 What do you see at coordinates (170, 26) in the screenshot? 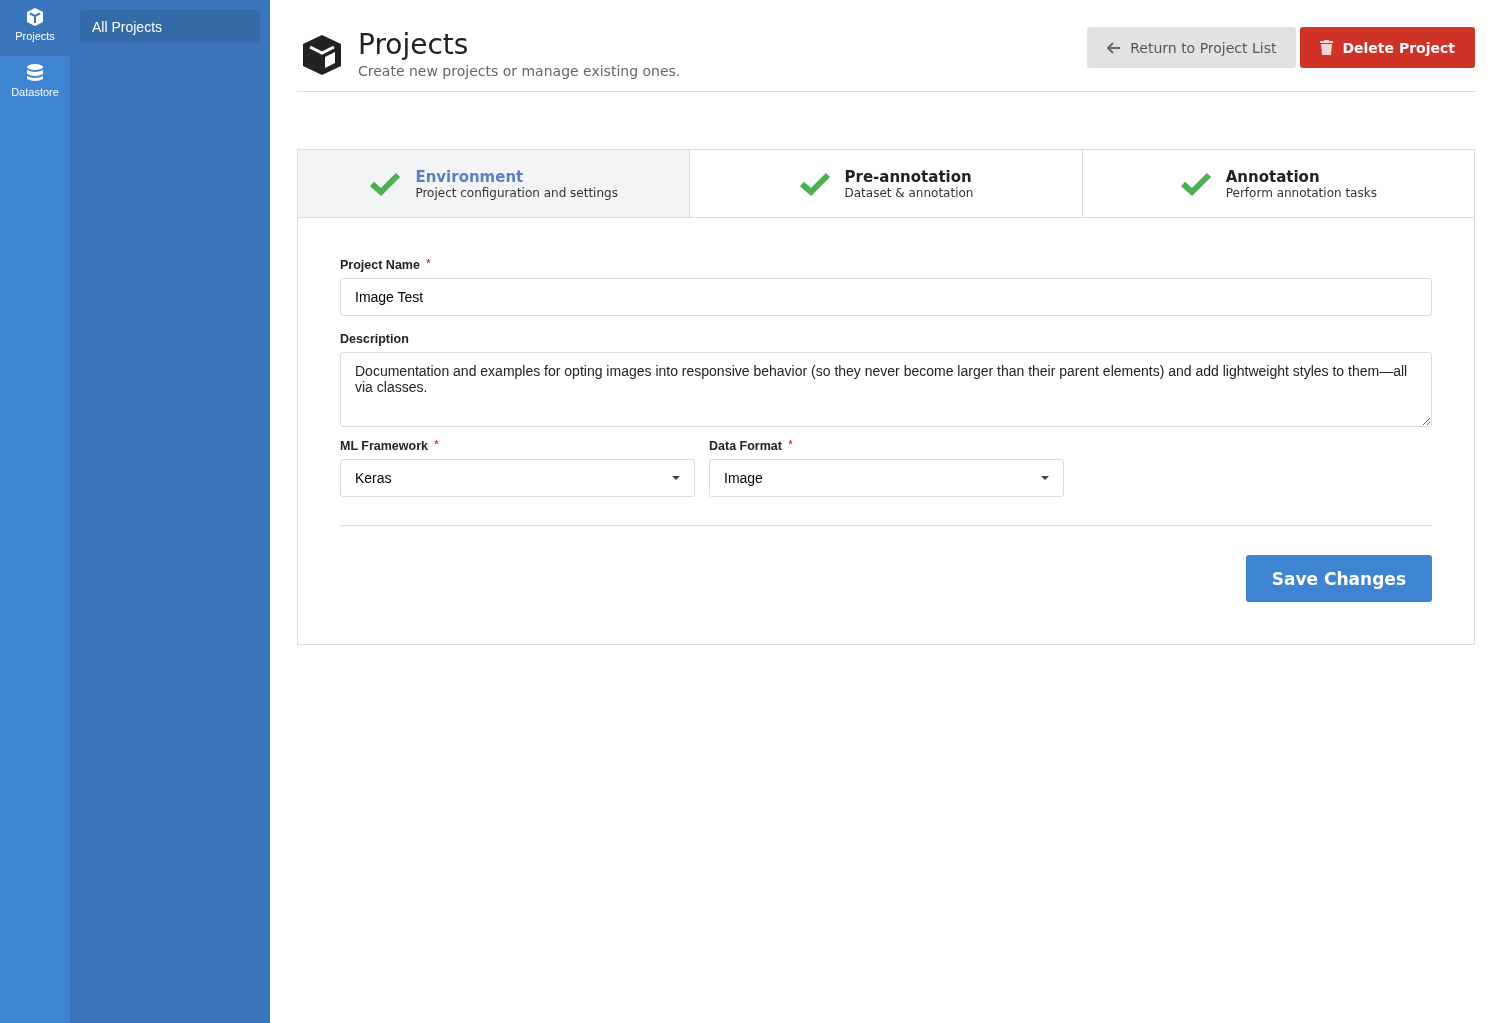
I see `sidebar-item: All Projects` at bounding box center [170, 26].